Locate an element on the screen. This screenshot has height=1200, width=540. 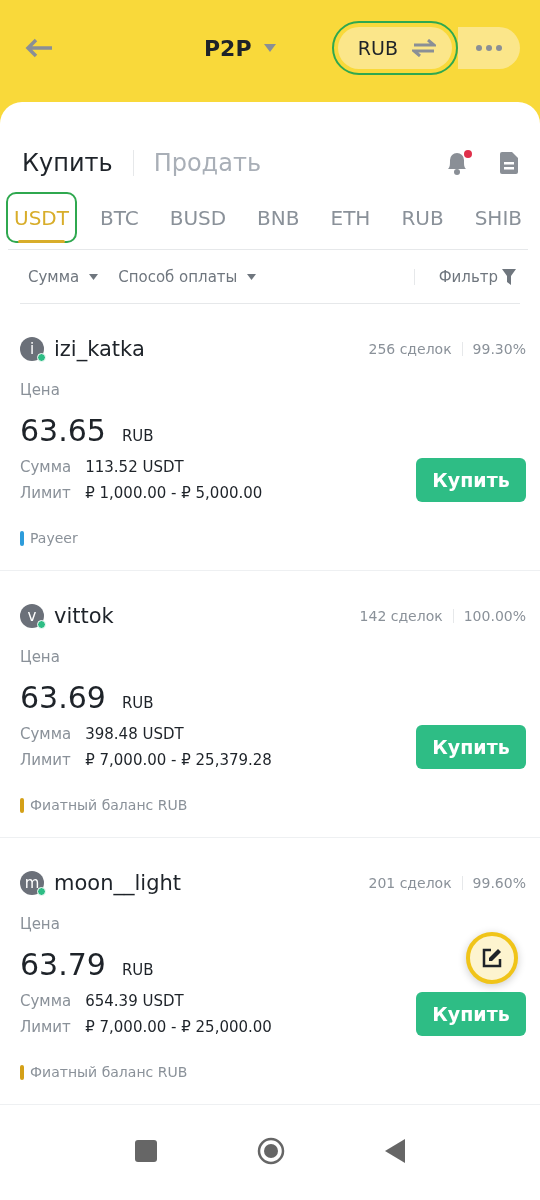
completion-rate: 99.60% is located at coordinates (499, 883).